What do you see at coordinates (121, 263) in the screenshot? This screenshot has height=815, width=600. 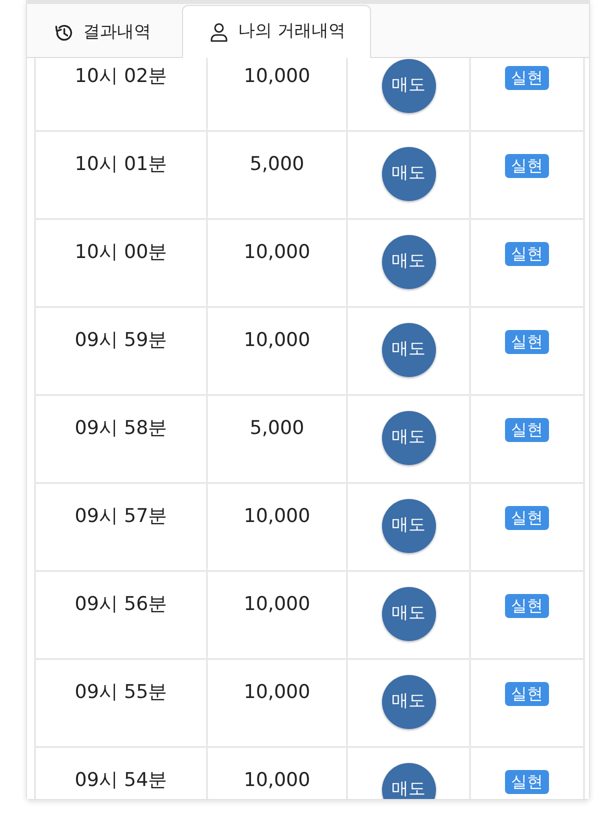 I see `time-cell: 10시 00분` at bounding box center [121, 263].